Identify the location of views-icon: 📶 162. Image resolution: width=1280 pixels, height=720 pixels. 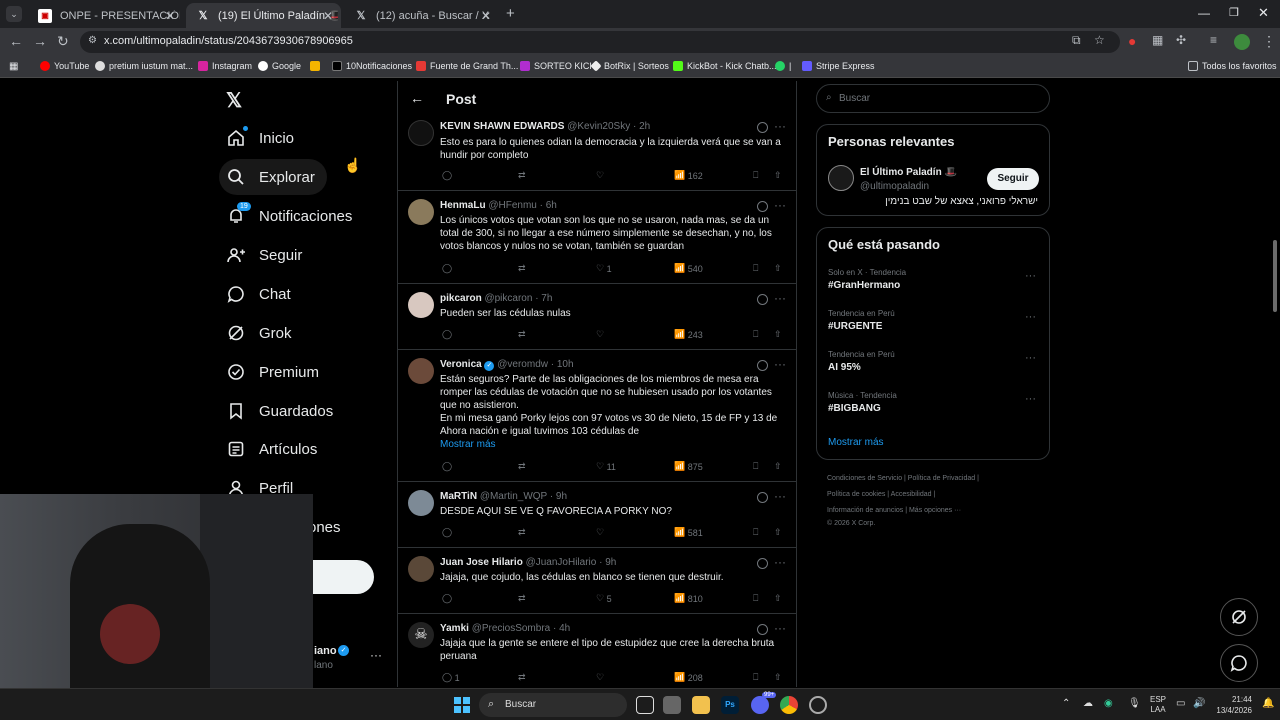
(688, 175).